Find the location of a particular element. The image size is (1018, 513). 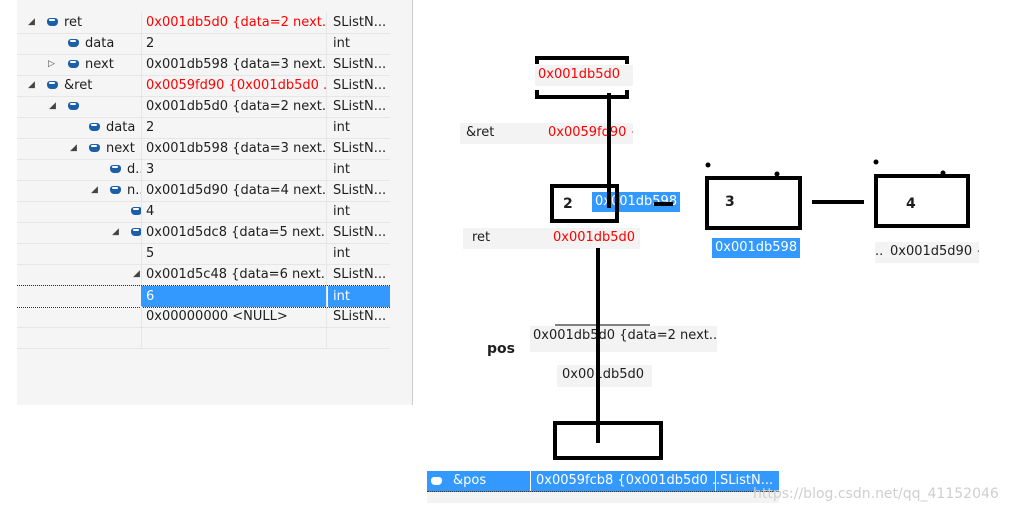

watermark: https://blog.csdn.net/qq_41152046 is located at coordinates (876, 494).